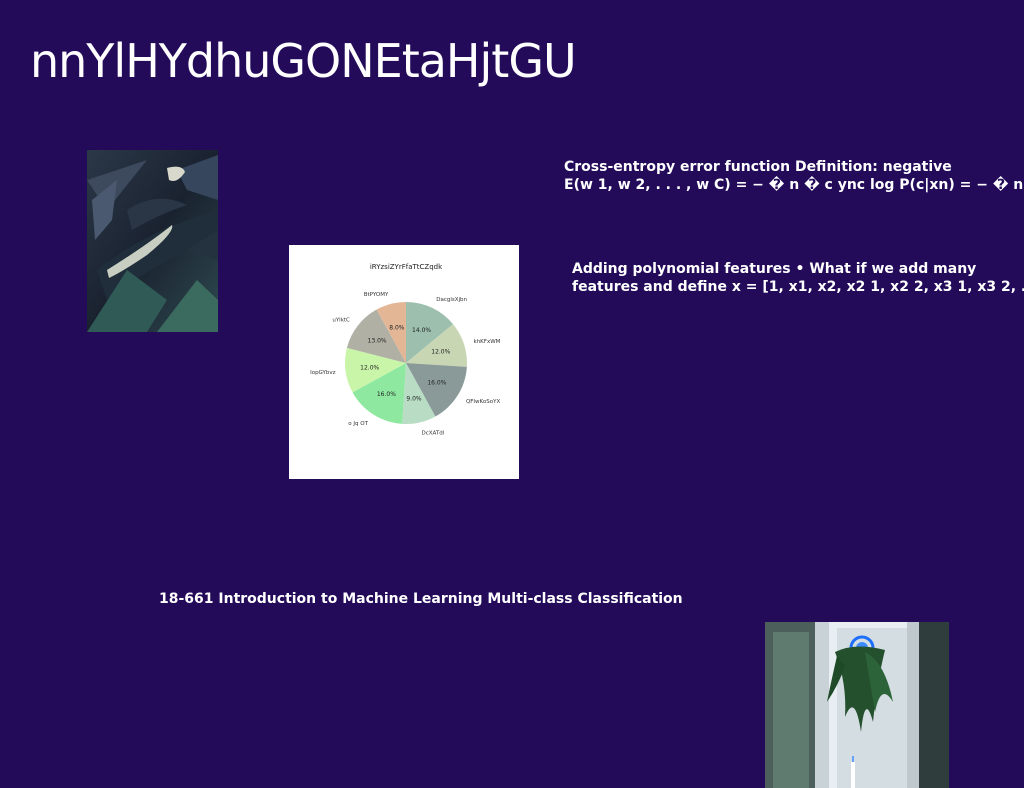 The image size is (1024, 788). Describe the element at coordinates (857, 705) in the screenshot. I see `window-plant-photo` at that location.